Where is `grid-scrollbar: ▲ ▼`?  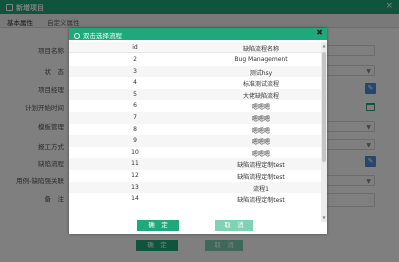
grid-scrollbar: ▲ ▼ is located at coordinates (324, 132).